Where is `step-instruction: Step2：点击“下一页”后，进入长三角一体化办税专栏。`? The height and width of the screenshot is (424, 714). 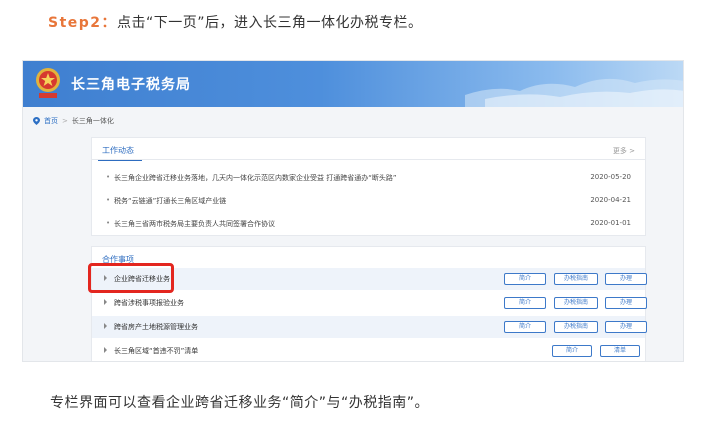
step-instruction: Step2：点击“下一页”后，进入长三角一体化办税专栏。 is located at coordinates (235, 22).